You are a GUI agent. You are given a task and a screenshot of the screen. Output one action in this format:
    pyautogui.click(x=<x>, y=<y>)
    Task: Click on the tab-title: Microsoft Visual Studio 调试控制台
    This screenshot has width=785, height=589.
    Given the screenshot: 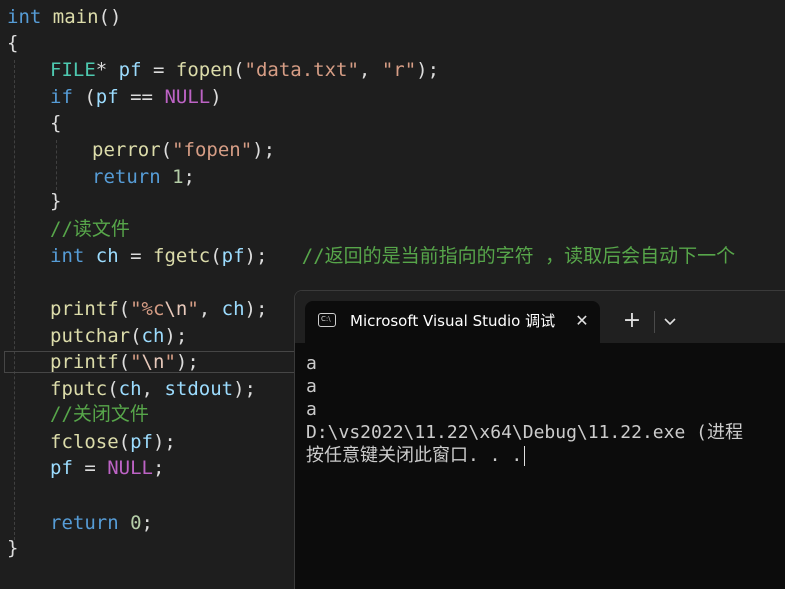 What is the action you would take?
    pyautogui.click(x=452, y=321)
    